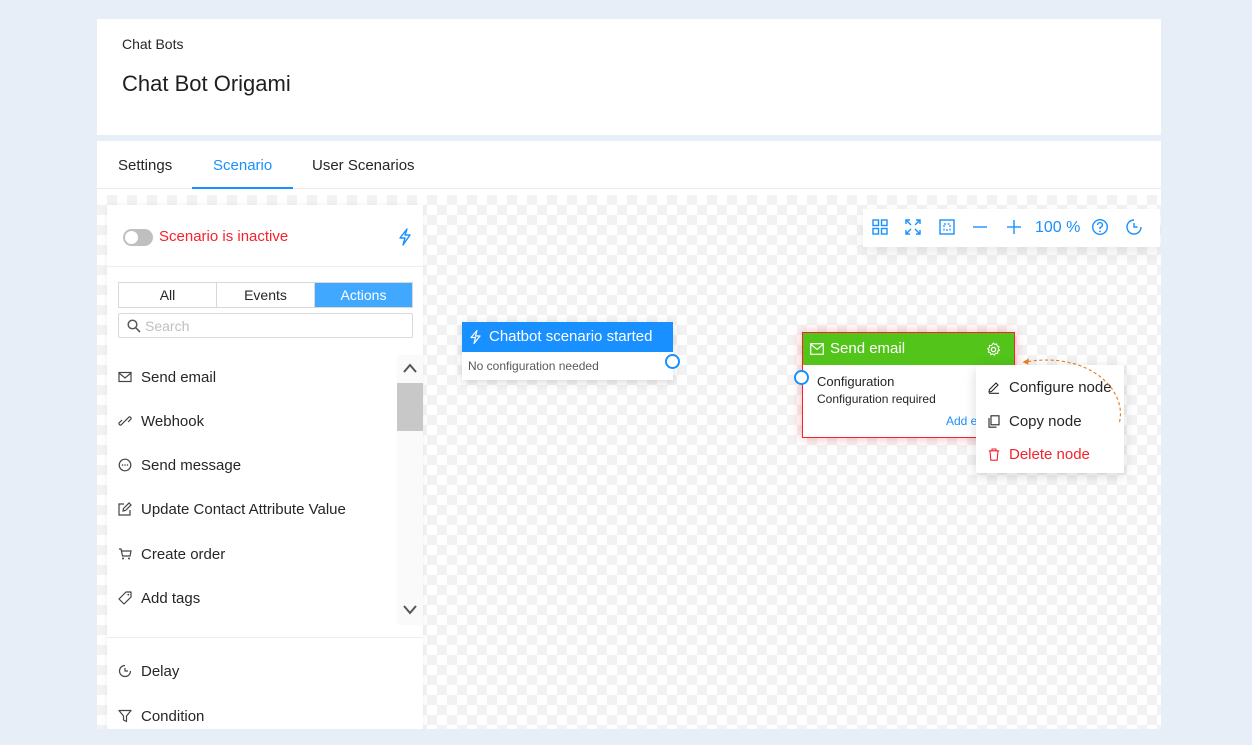 Image resolution: width=1252 pixels, height=745 pixels. What do you see at coordinates (410, 490) in the screenshot?
I see `action-list-scrollbar` at bounding box center [410, 490].